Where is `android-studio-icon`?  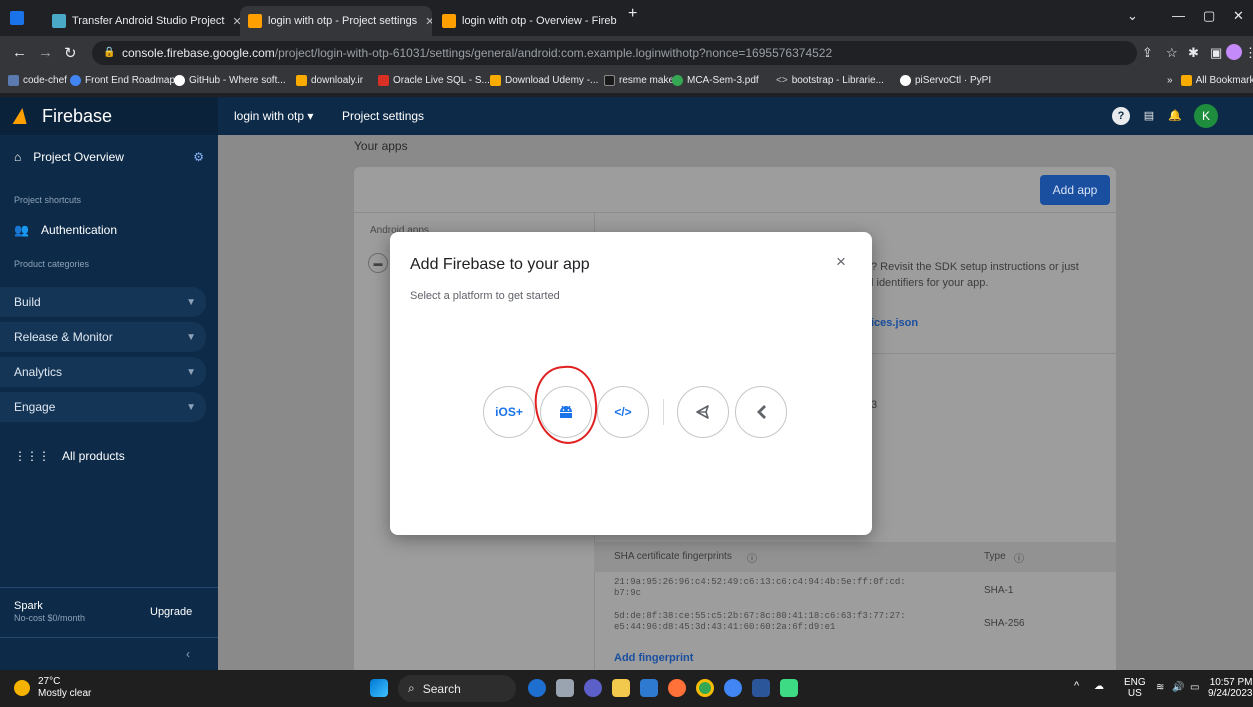 android-studio-icon is located at coordinates (789, 688).